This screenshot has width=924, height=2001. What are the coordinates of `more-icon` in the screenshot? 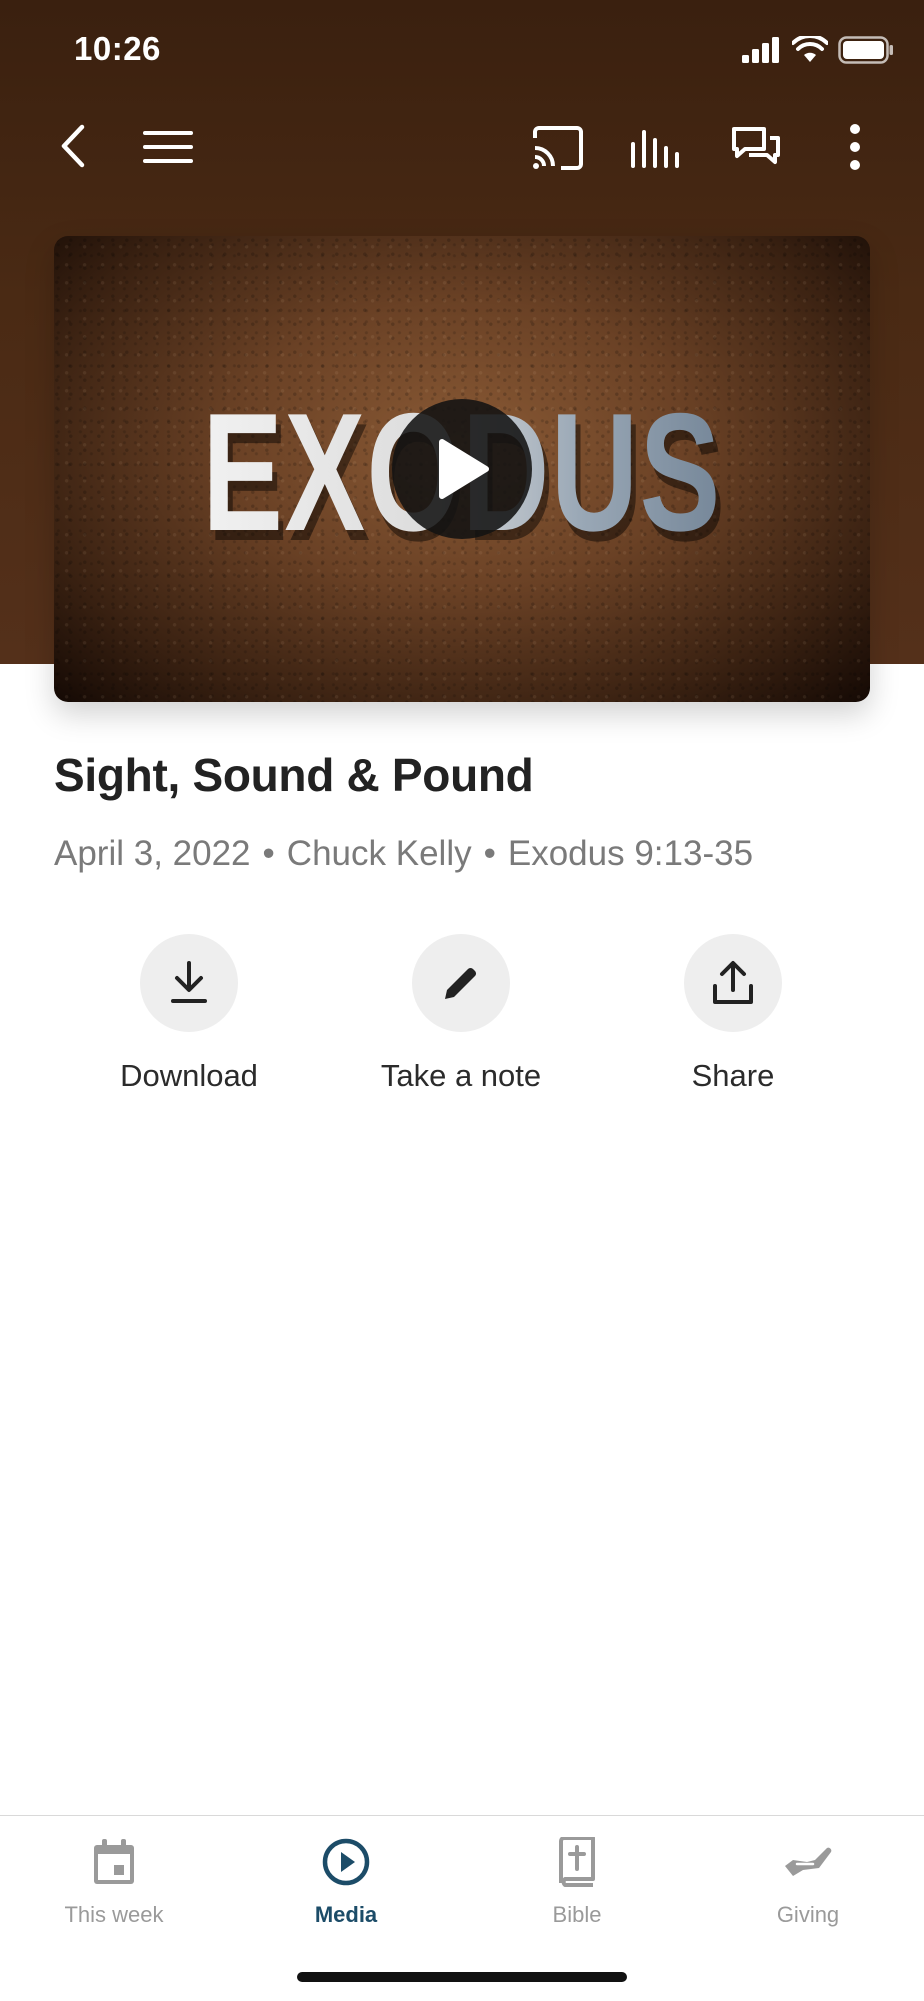 It's located at (855, 147).